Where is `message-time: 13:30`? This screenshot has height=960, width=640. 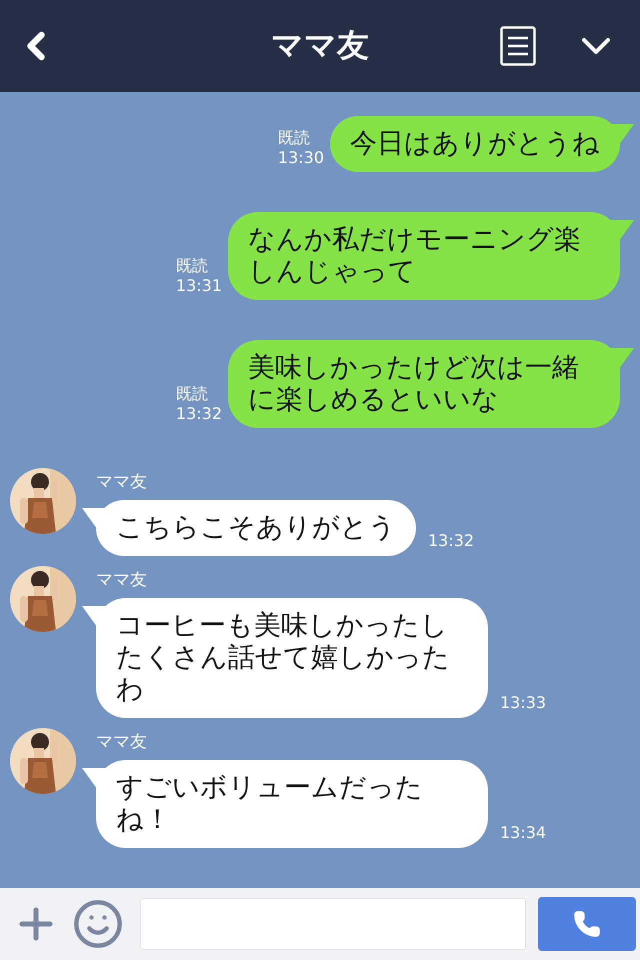
message-time: 13:30 is located at coordinates (301, 158).